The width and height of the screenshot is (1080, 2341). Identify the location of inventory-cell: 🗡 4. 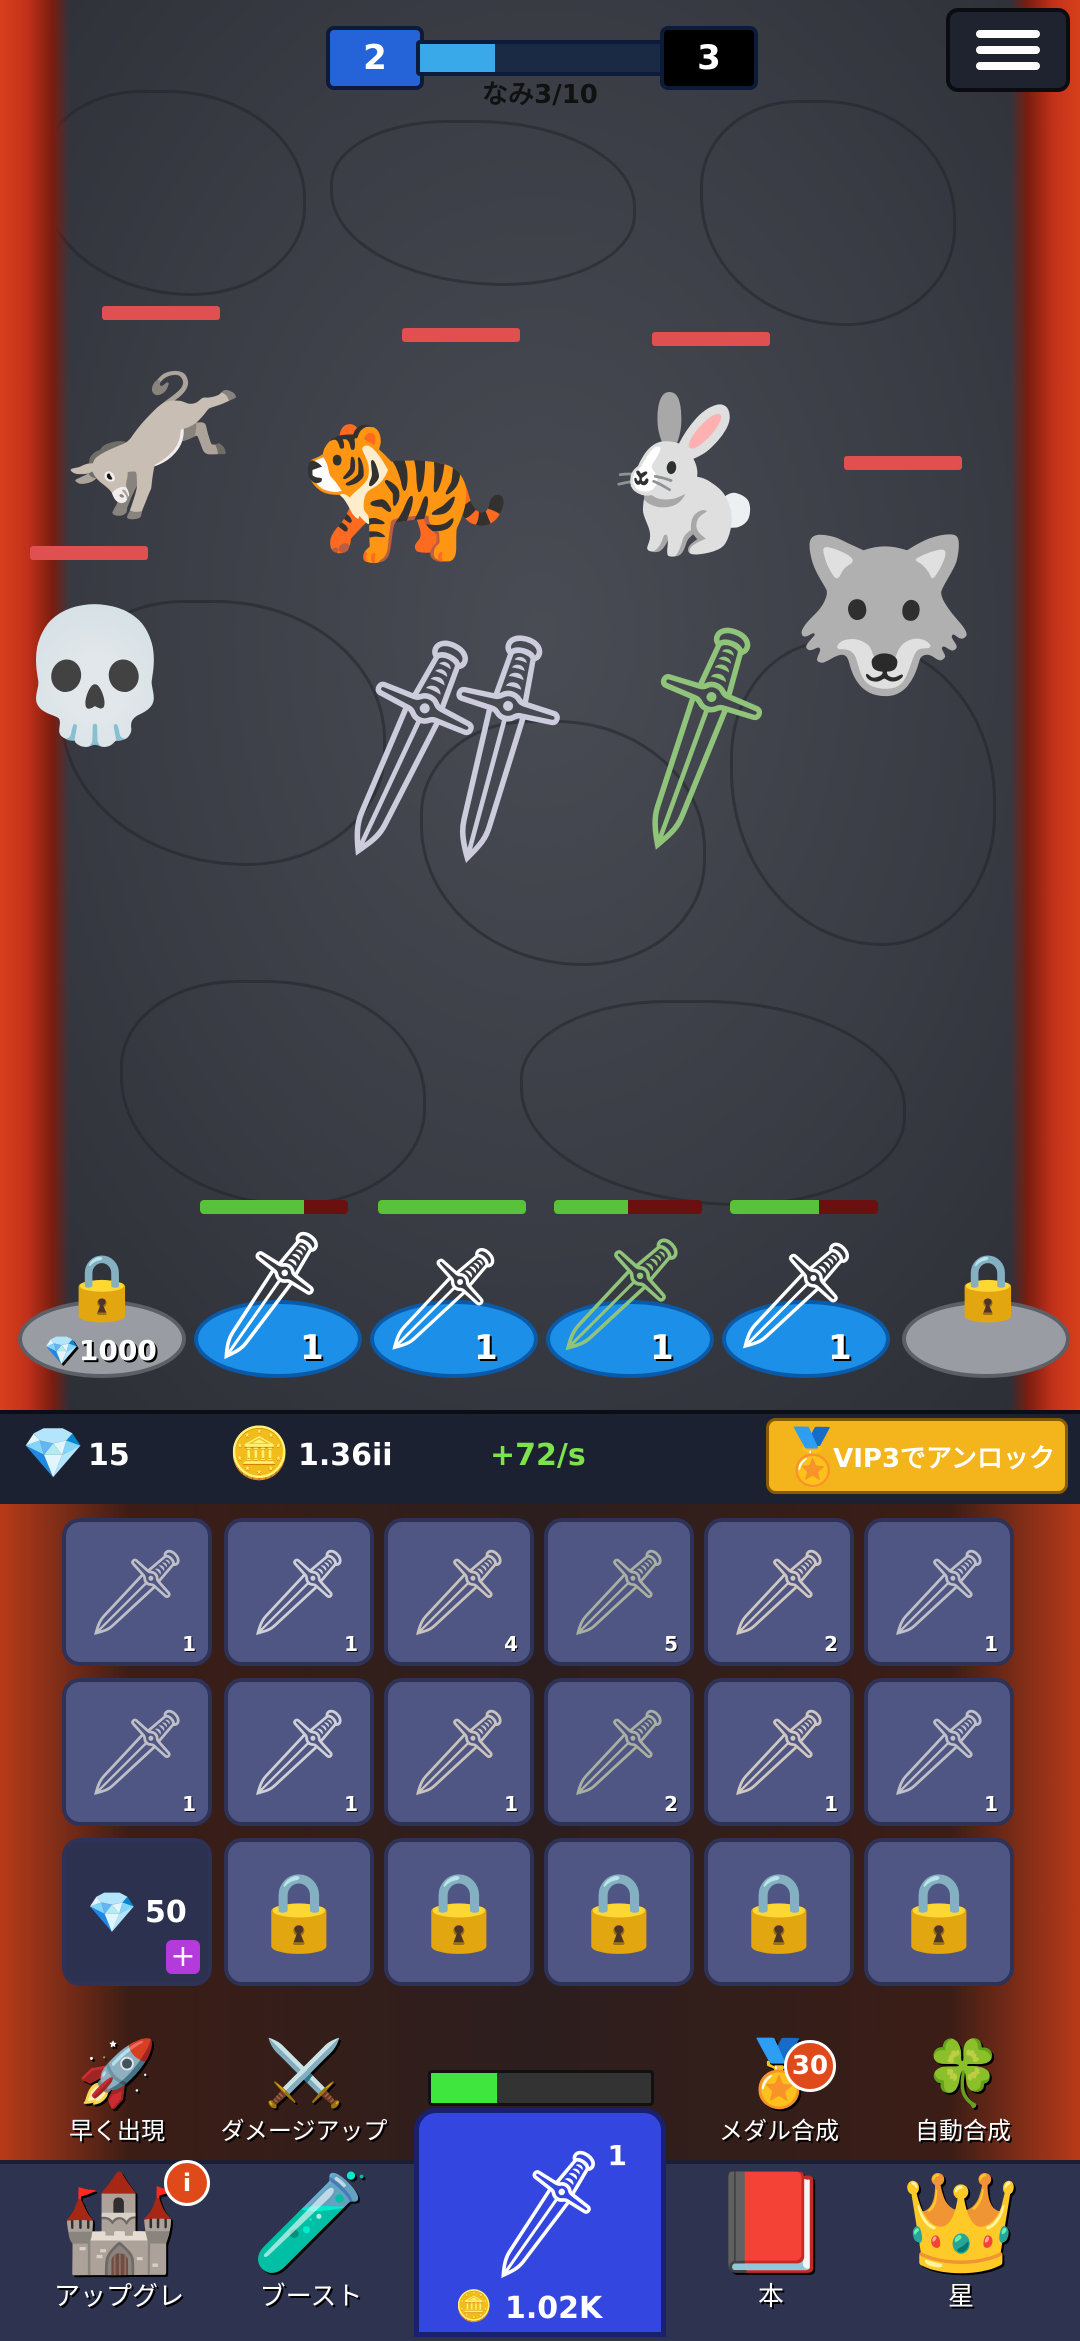
(459, 1592).